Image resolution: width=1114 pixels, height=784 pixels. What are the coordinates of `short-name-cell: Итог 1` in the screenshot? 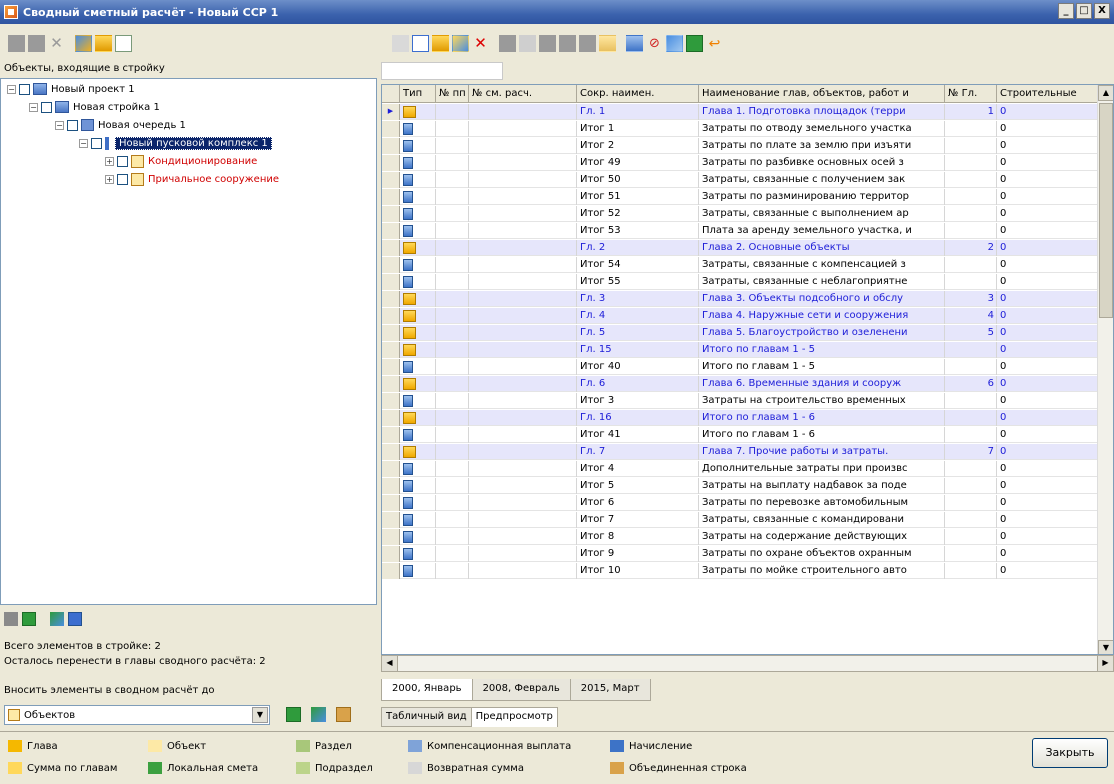 It's located at (638, 129).